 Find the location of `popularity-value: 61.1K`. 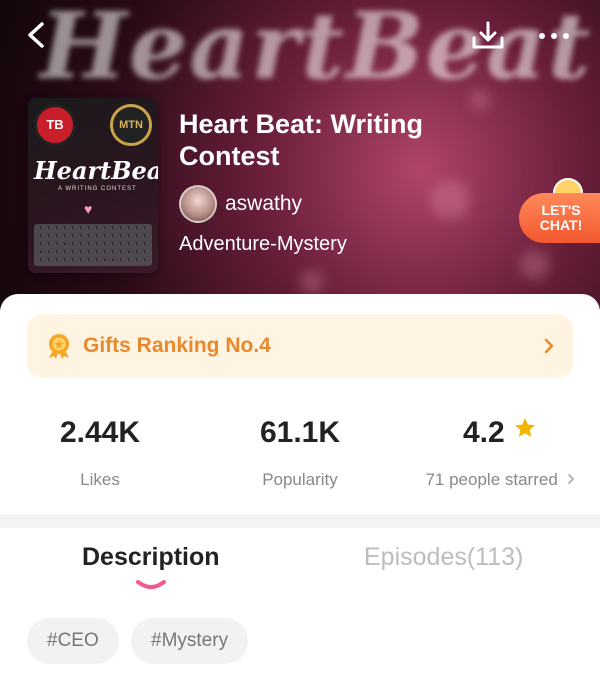

popularity-value: 61.1K is located at coordinates (300, 432).